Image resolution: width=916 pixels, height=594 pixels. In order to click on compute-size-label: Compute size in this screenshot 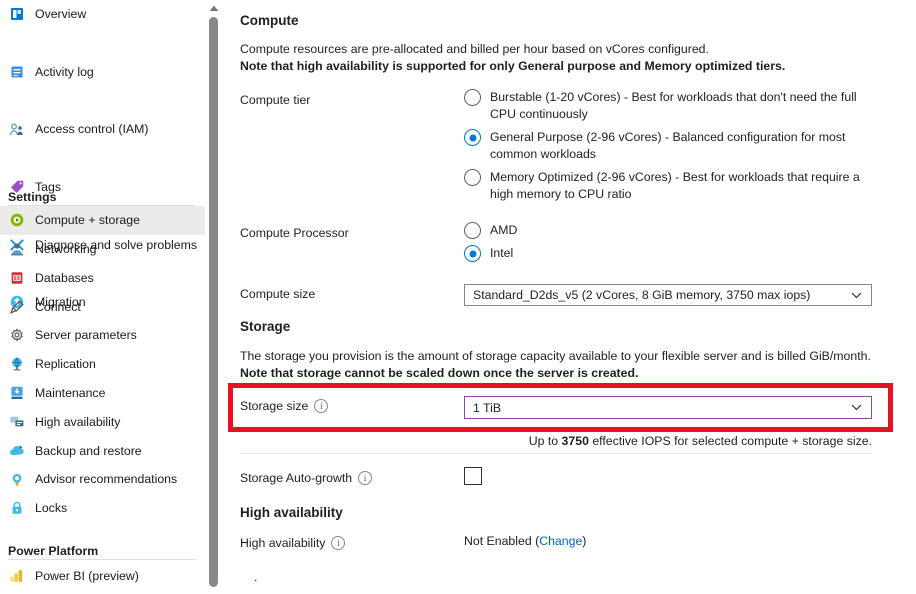, I will do `click(277, 294)`.